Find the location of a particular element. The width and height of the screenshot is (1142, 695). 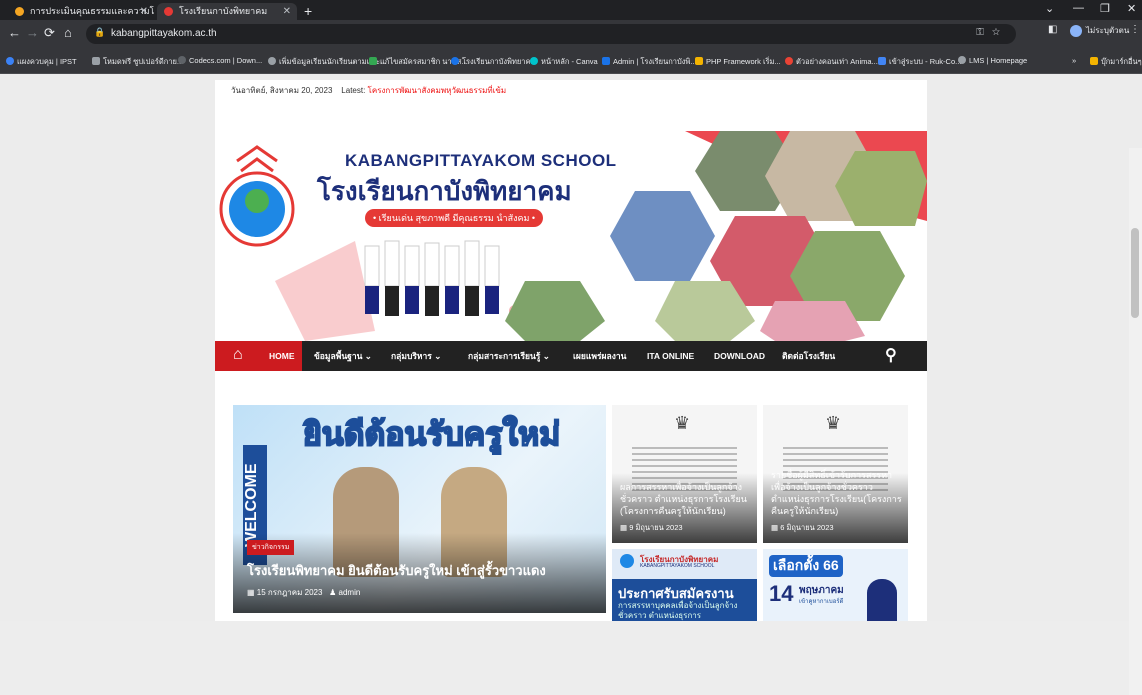

omnibox-actions: ⚿☆ is located at coordinates (992, 32).